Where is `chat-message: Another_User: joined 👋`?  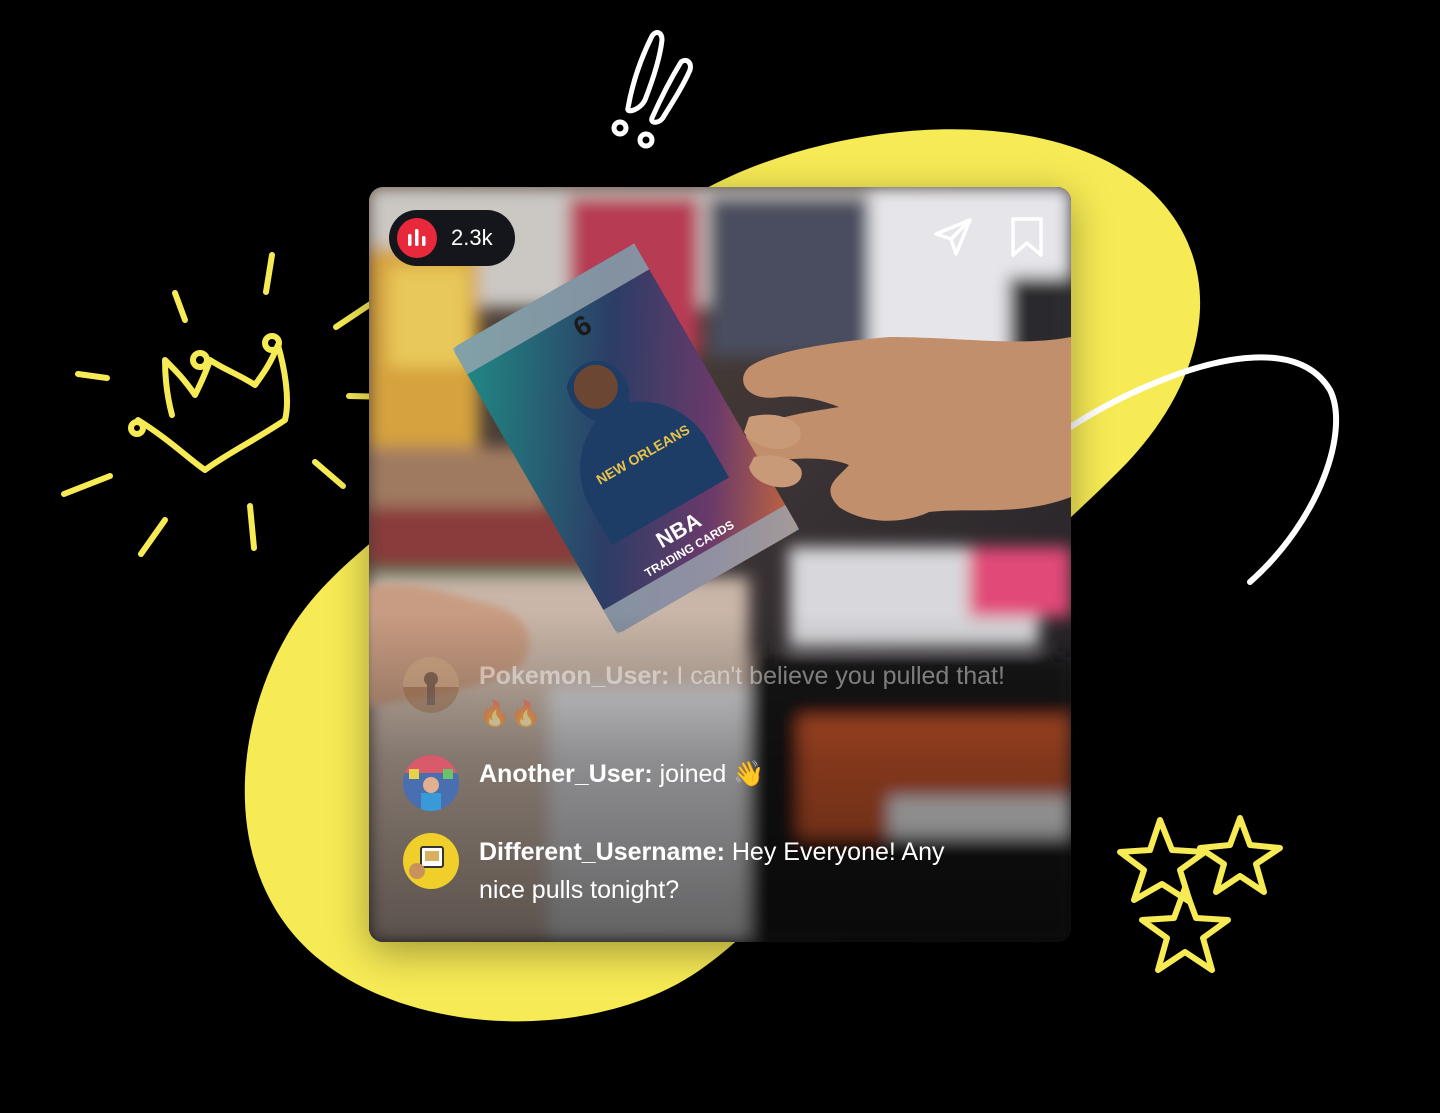 chat-message: Another_User: joined 👋 is located at coordinates (713, 783).